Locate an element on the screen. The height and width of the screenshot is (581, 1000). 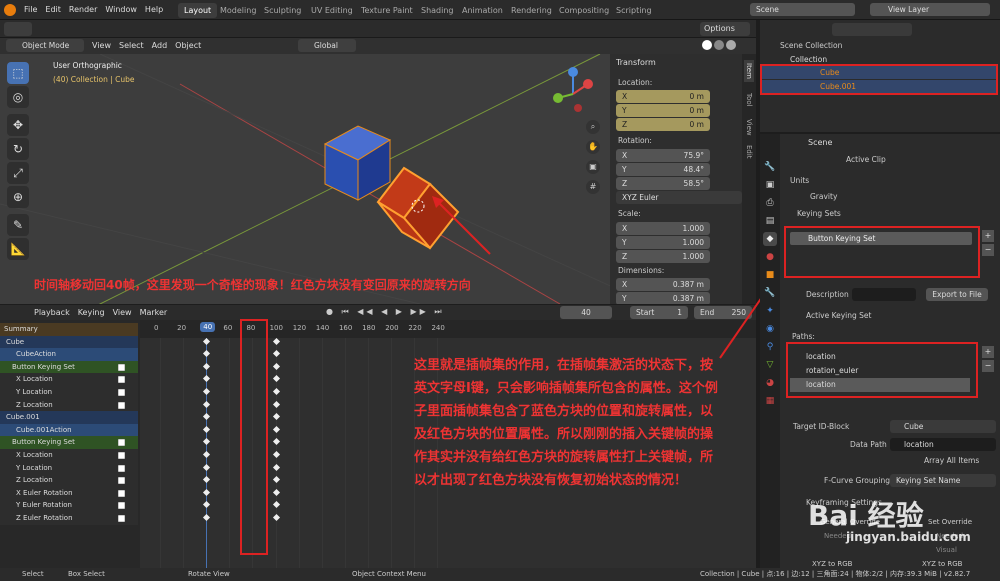
tab-edit: Edit is located at coordinates (749, 152).